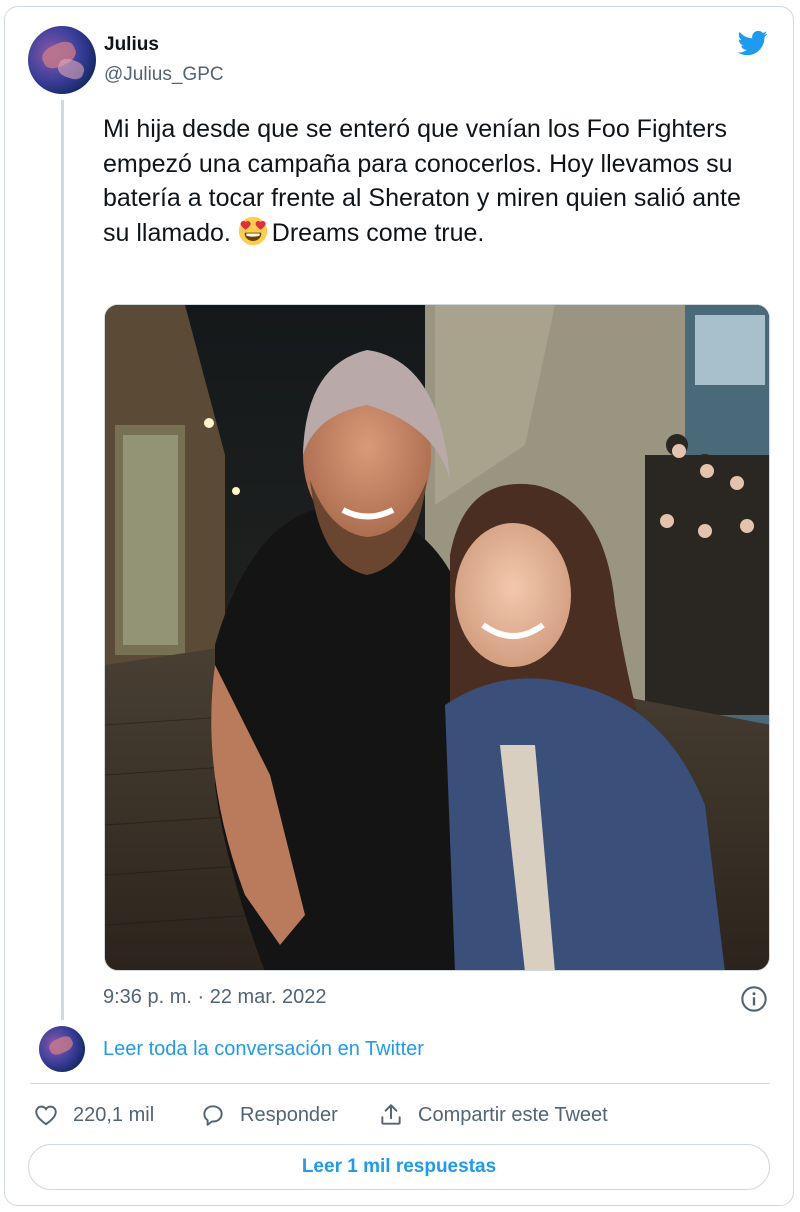 This screenshot has height=1212, width=800. Describe the element at coordinates (753, 43) in the screenshot. I see `twitter-logo-icon` at that location.